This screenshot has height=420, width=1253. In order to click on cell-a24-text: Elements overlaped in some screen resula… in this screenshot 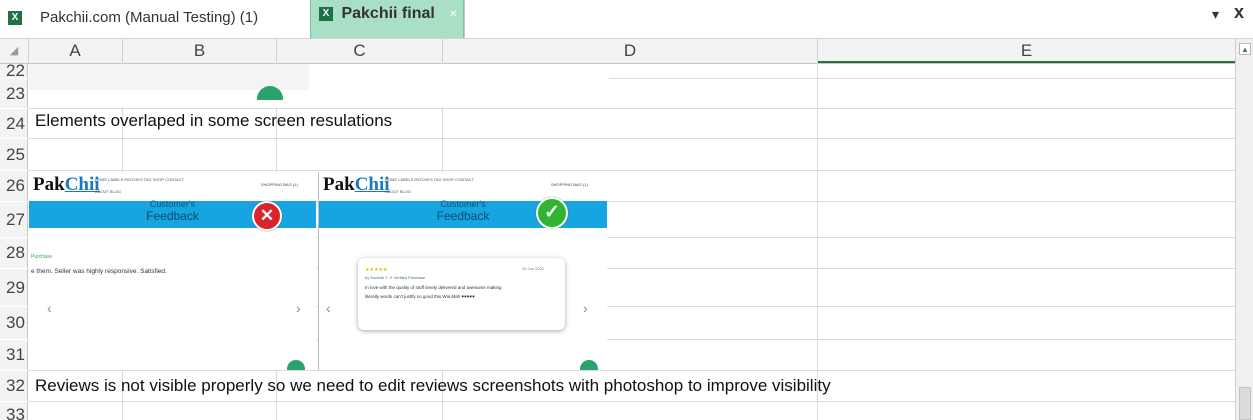, I will do `click(213, 121)`.